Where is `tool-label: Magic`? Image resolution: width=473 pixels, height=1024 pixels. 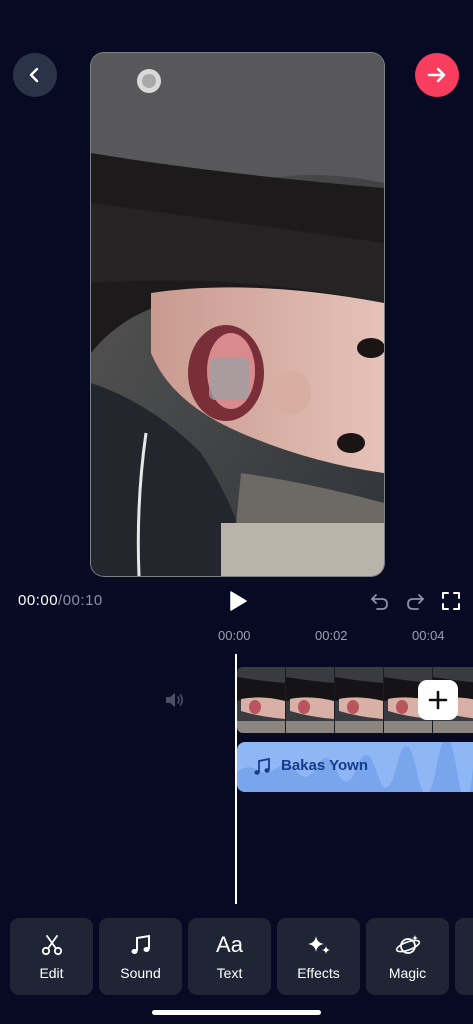
tool-label: Magic is located at coordinates (407, 973).